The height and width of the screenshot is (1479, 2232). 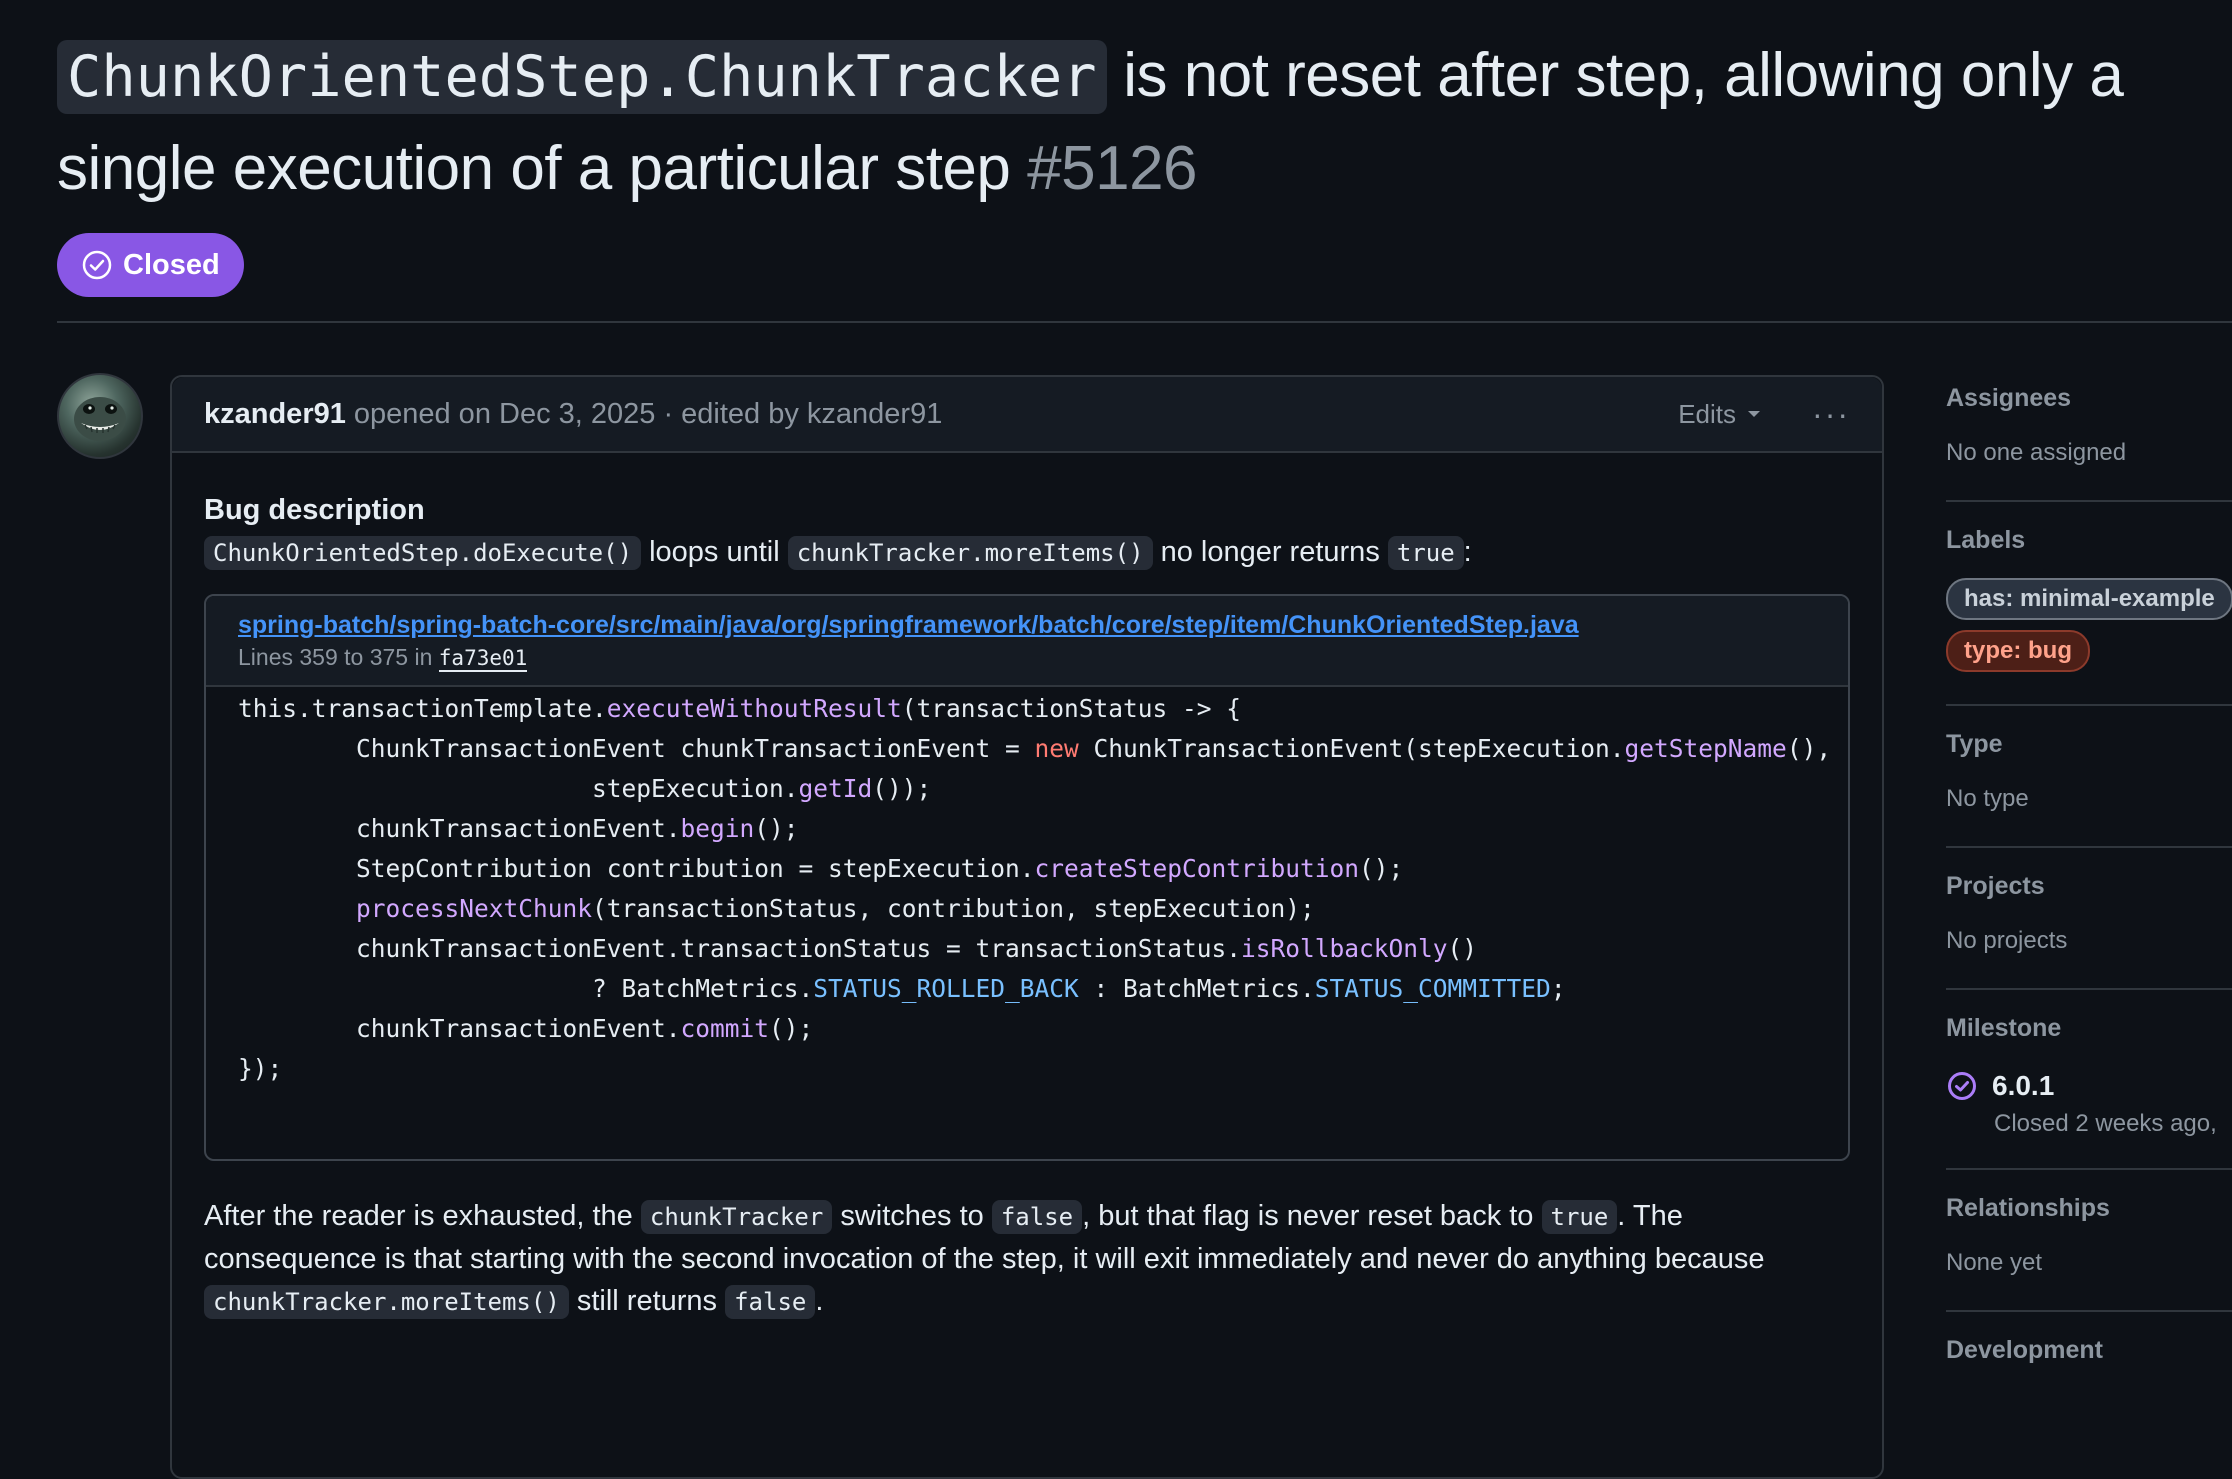 What do you see at coordinates (2089, 1028) in the screenshot?
I see `milestone-heading: Milestone` at bounding box center [2089, 1028].